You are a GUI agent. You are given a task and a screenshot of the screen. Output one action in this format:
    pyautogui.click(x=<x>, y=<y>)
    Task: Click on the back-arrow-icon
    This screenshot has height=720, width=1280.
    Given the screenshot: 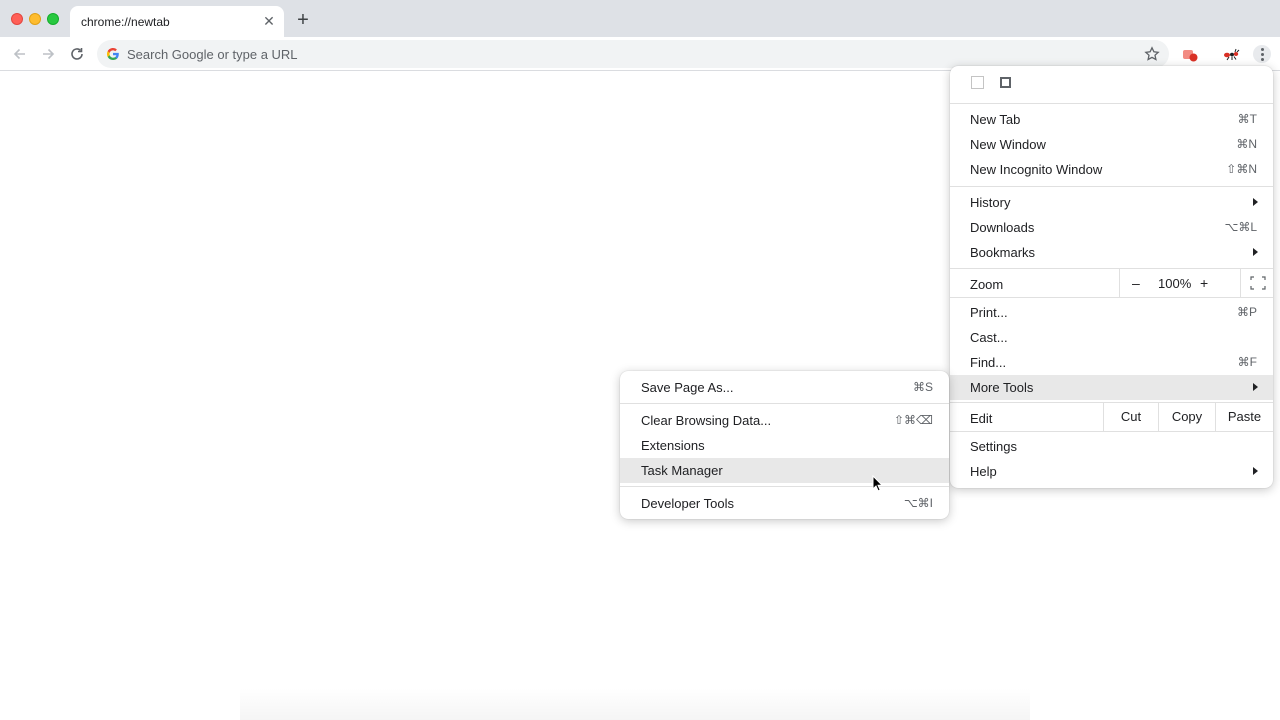 What is the action you would take?
    pyautogui.click(x=19, y=54)
    